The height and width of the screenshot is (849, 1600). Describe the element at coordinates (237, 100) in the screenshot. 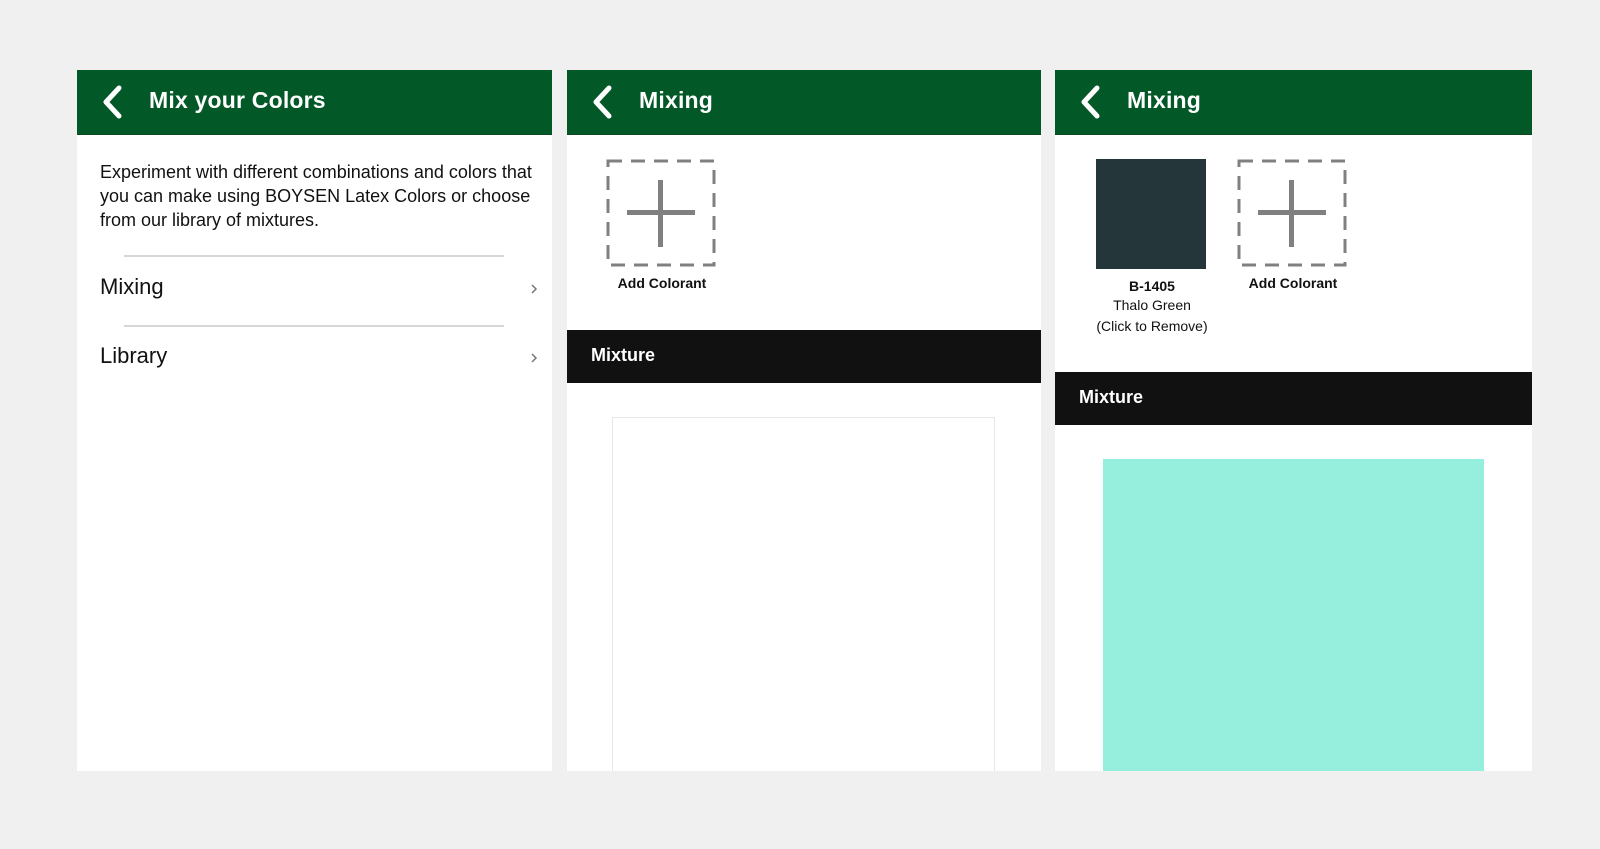

I see `page-title: Mix your Colors` at that location.